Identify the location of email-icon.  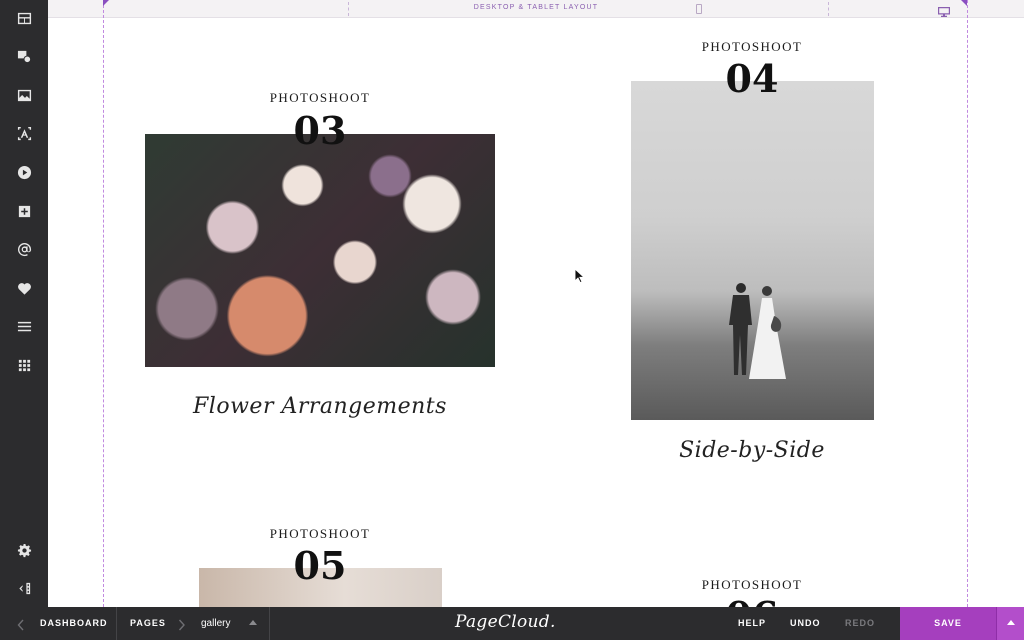
(24, 249).